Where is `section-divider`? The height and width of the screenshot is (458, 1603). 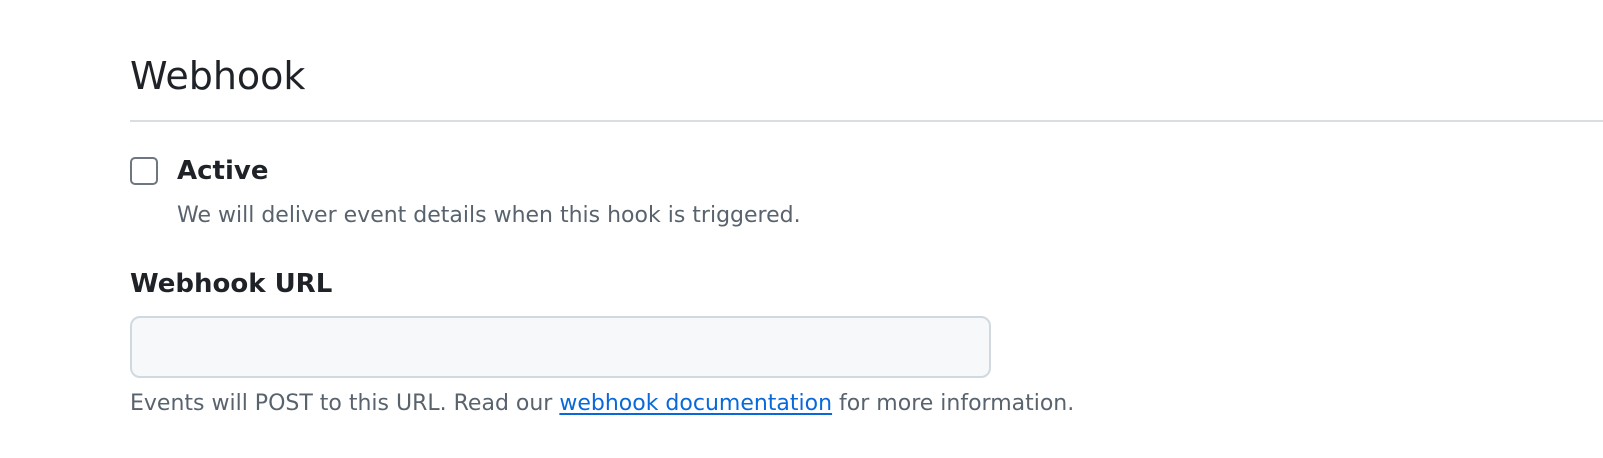 section-divider is located at coordinates (866, 121).